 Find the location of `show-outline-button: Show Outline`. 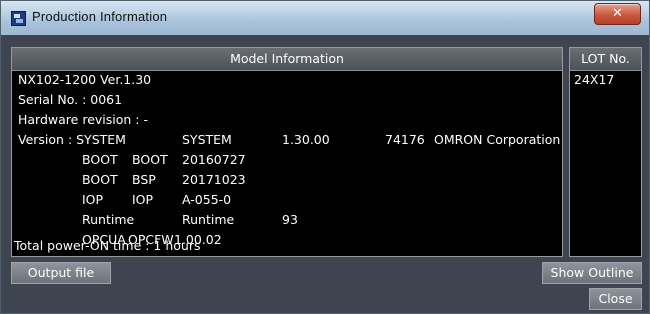

show-outline-button: Show Outline is located at coordinates (592, 273).